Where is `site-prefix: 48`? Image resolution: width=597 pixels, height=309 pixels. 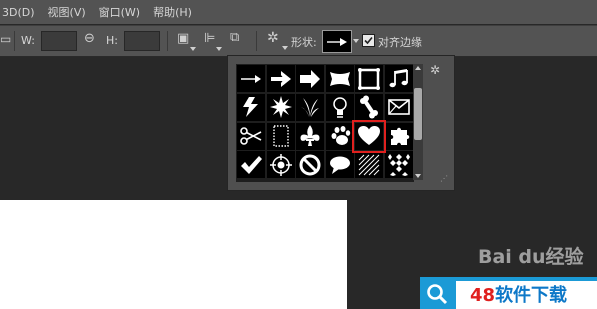 site-prefix: 48 is located at coordinates (483, 295).